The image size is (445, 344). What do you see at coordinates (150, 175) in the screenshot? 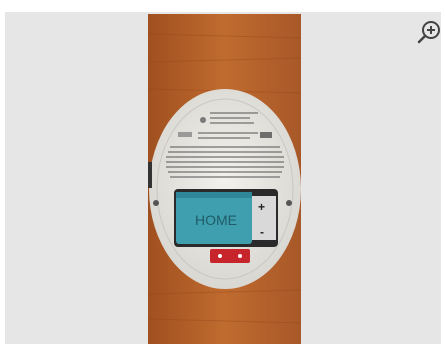
I see `side-clip` at bounding box center [150, 175].